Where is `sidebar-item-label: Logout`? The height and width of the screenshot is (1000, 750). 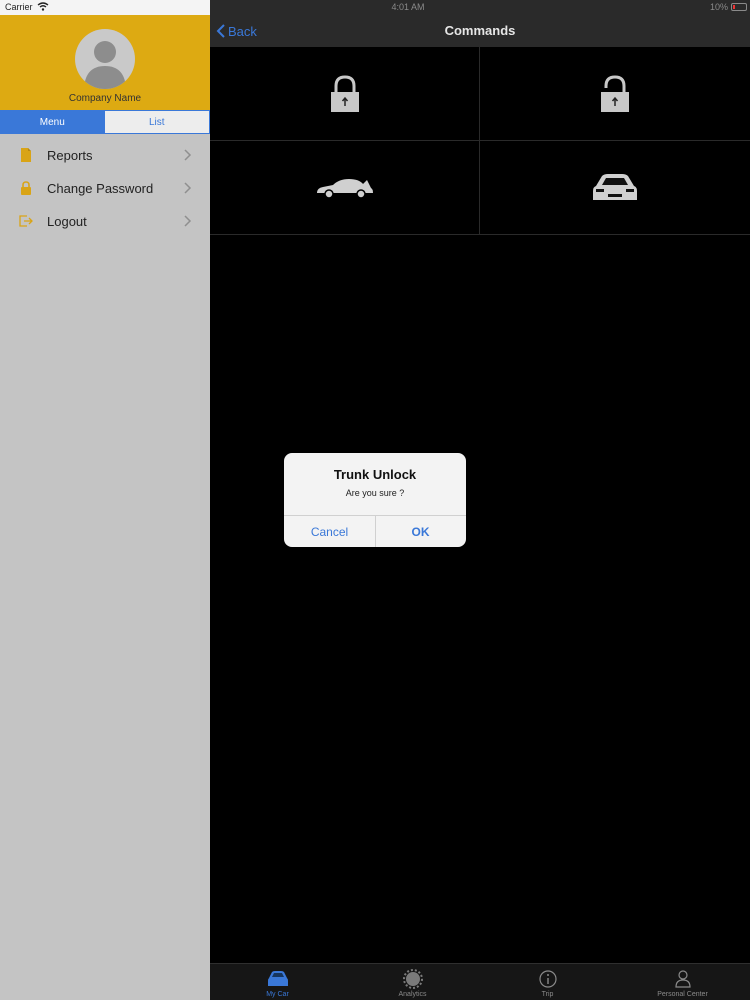
sidebar-item-label: Logout is located at coordinates (67, 221).